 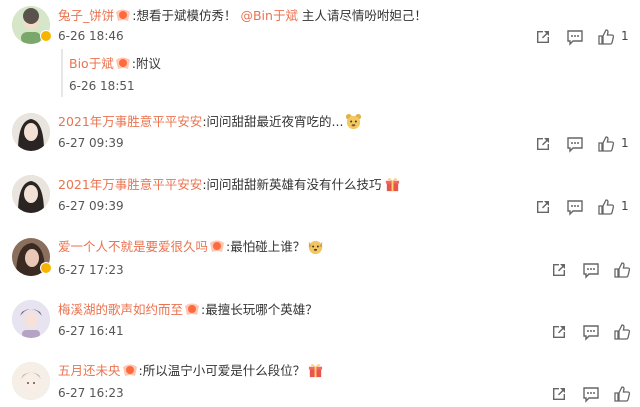 What do you see at coordinates (222, 370) in the screenshot?
I see `comment-text: :所以温宁小可爱是什么段位？` at bounding box center [222, 370].